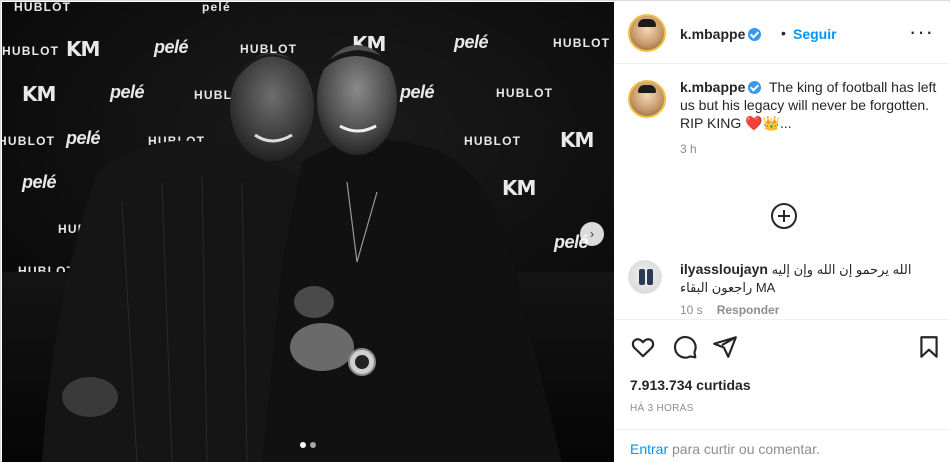  Describe the element at coordinates (782, 345) in the screenshot. I see `action-bar` at that location.